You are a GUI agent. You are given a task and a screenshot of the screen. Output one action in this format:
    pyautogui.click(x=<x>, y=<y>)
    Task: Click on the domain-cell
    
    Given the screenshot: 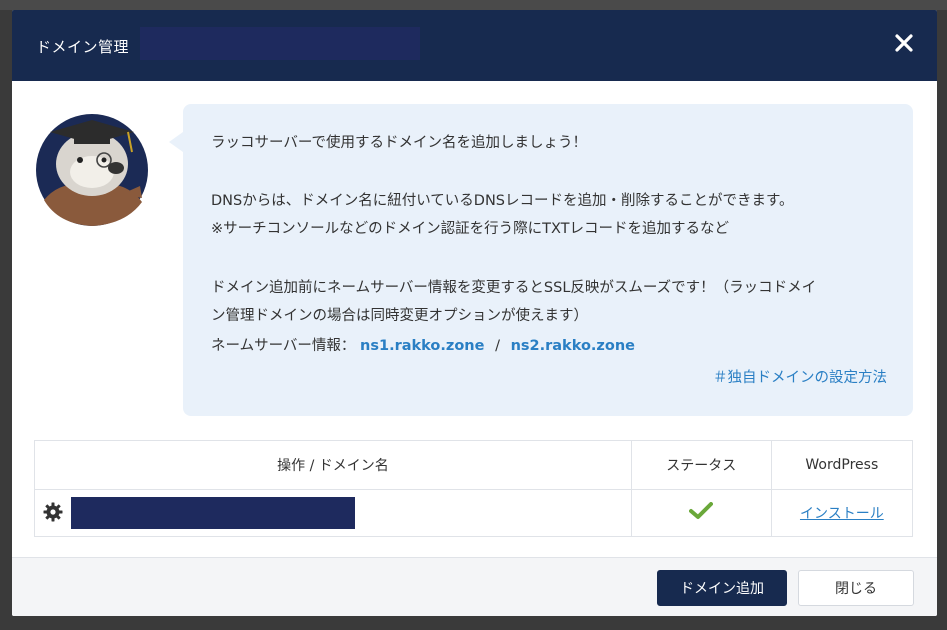 What is the action you would take?
    pyautogui.click(x=333, y=513)
    